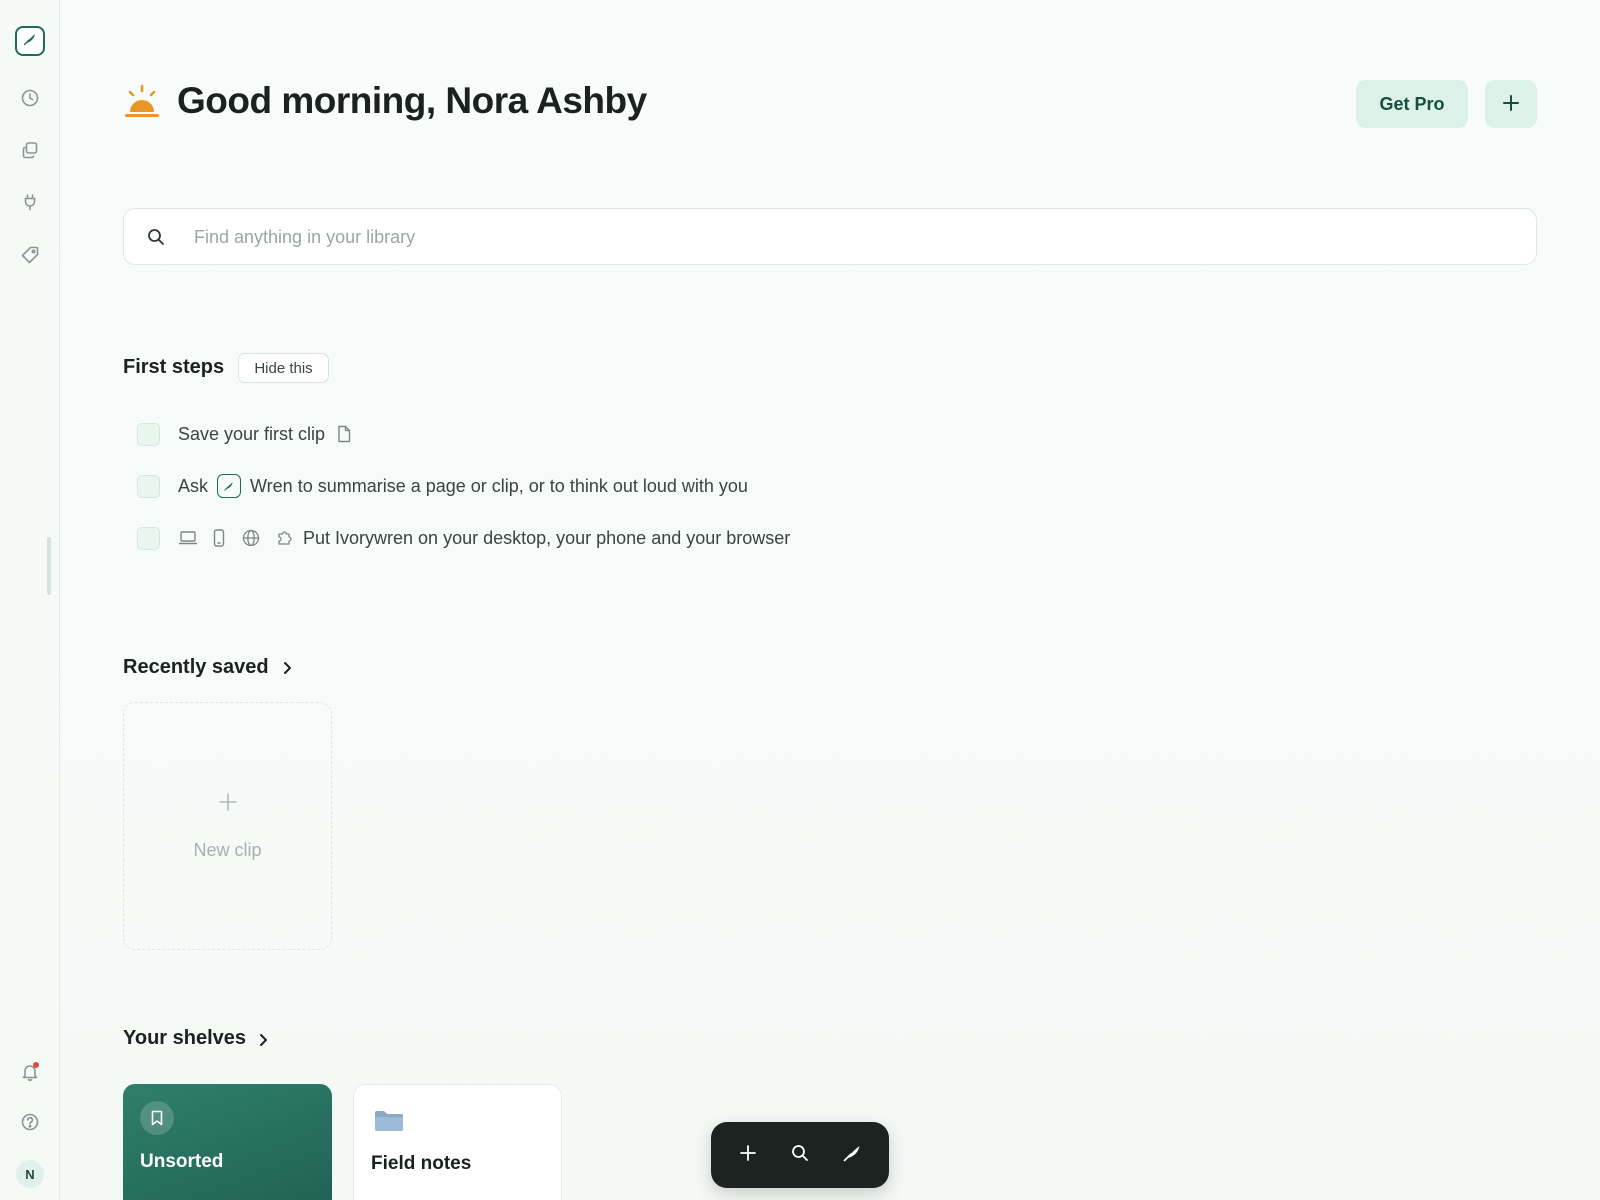  I want to click on feather-logo-icon, so click(30, 41).